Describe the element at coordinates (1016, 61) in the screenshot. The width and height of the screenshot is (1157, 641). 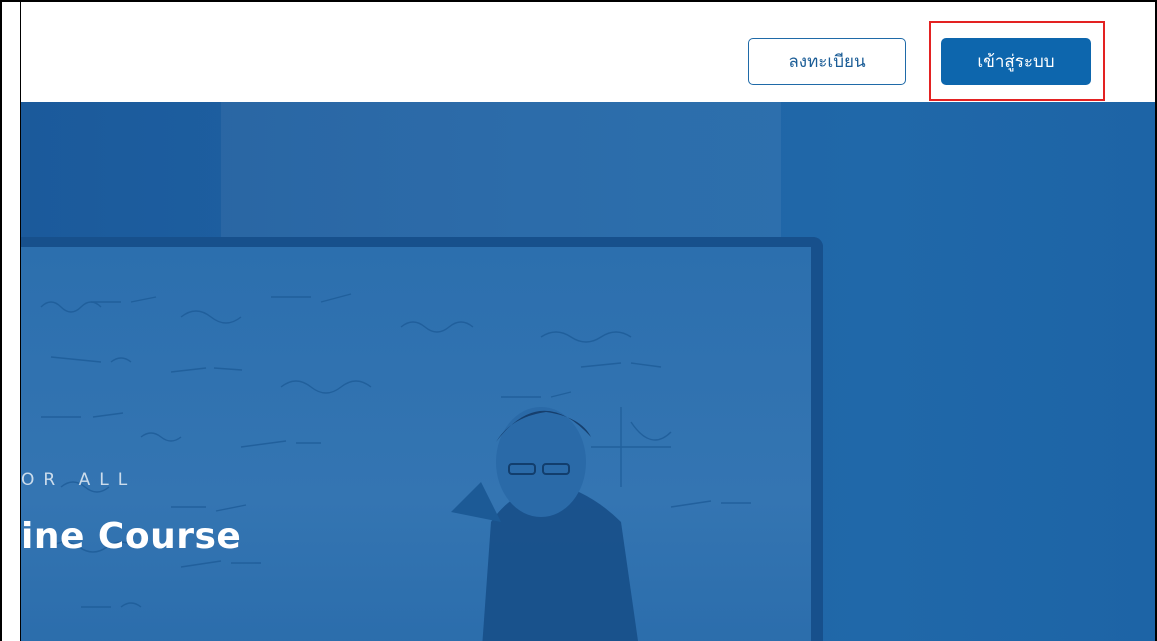
I see `login-button: เข้าสู่ระบบ` at that location.